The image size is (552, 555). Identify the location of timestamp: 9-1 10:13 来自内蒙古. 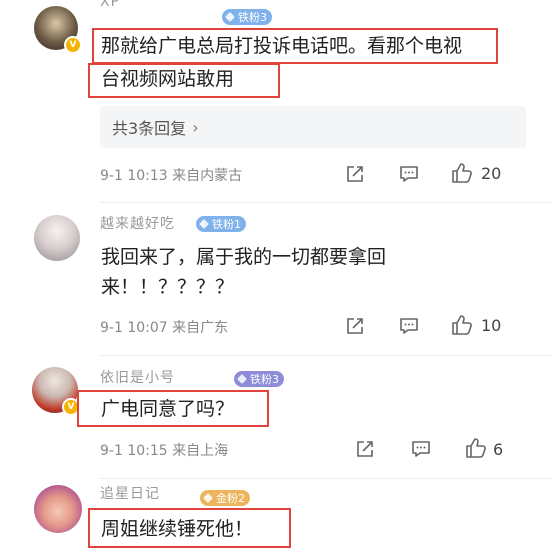
(171, 176).